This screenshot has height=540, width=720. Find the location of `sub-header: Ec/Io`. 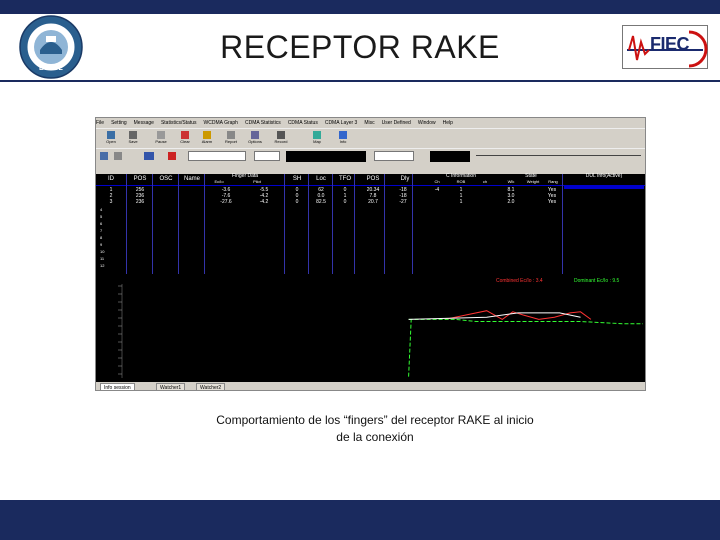

sub-header: Ec/Io is located at coordinates (219, 181).